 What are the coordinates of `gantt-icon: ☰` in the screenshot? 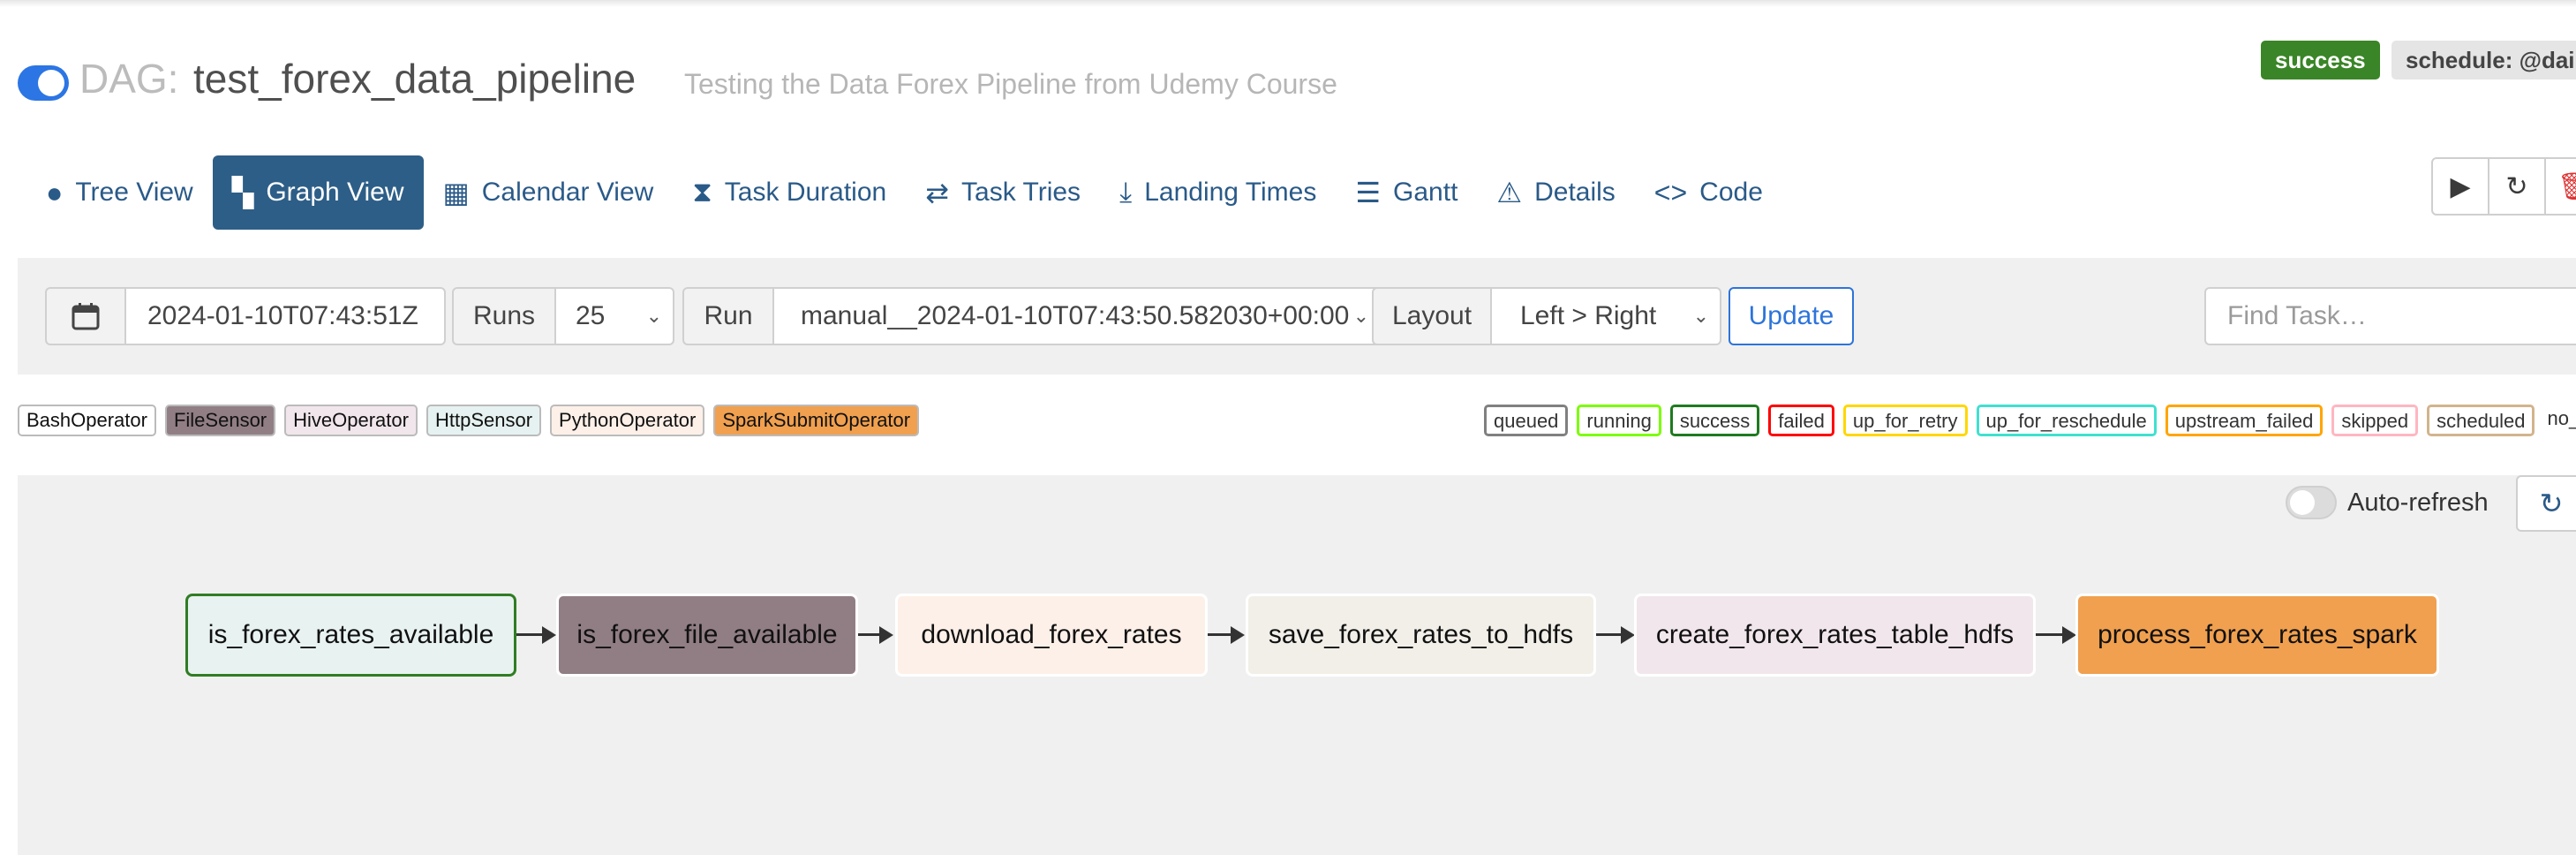 It's located at (1369, 192).